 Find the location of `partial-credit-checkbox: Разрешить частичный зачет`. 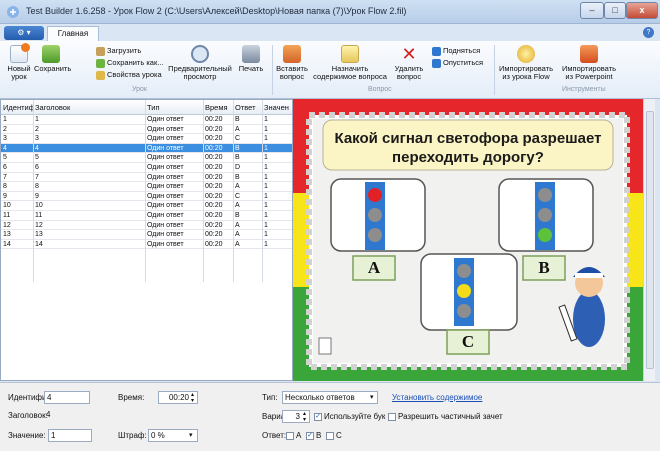

partial-credit-checkbox: Разрешить частичный зачет is located at coordinates (445, 416).